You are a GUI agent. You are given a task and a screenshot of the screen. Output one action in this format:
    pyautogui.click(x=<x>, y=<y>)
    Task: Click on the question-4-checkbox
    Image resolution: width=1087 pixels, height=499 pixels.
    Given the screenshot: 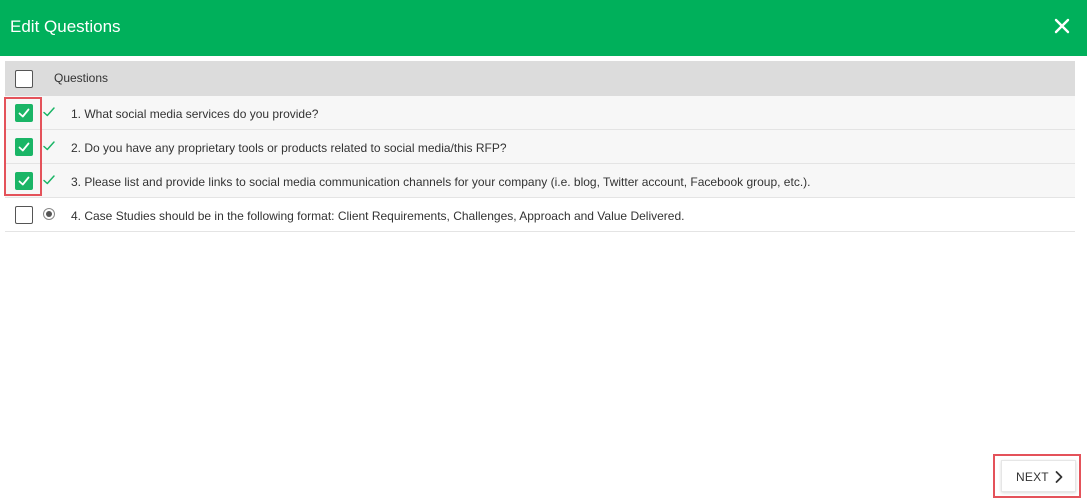 What is the action you would take?
    pyautogui.click(x=24, y=215)
    